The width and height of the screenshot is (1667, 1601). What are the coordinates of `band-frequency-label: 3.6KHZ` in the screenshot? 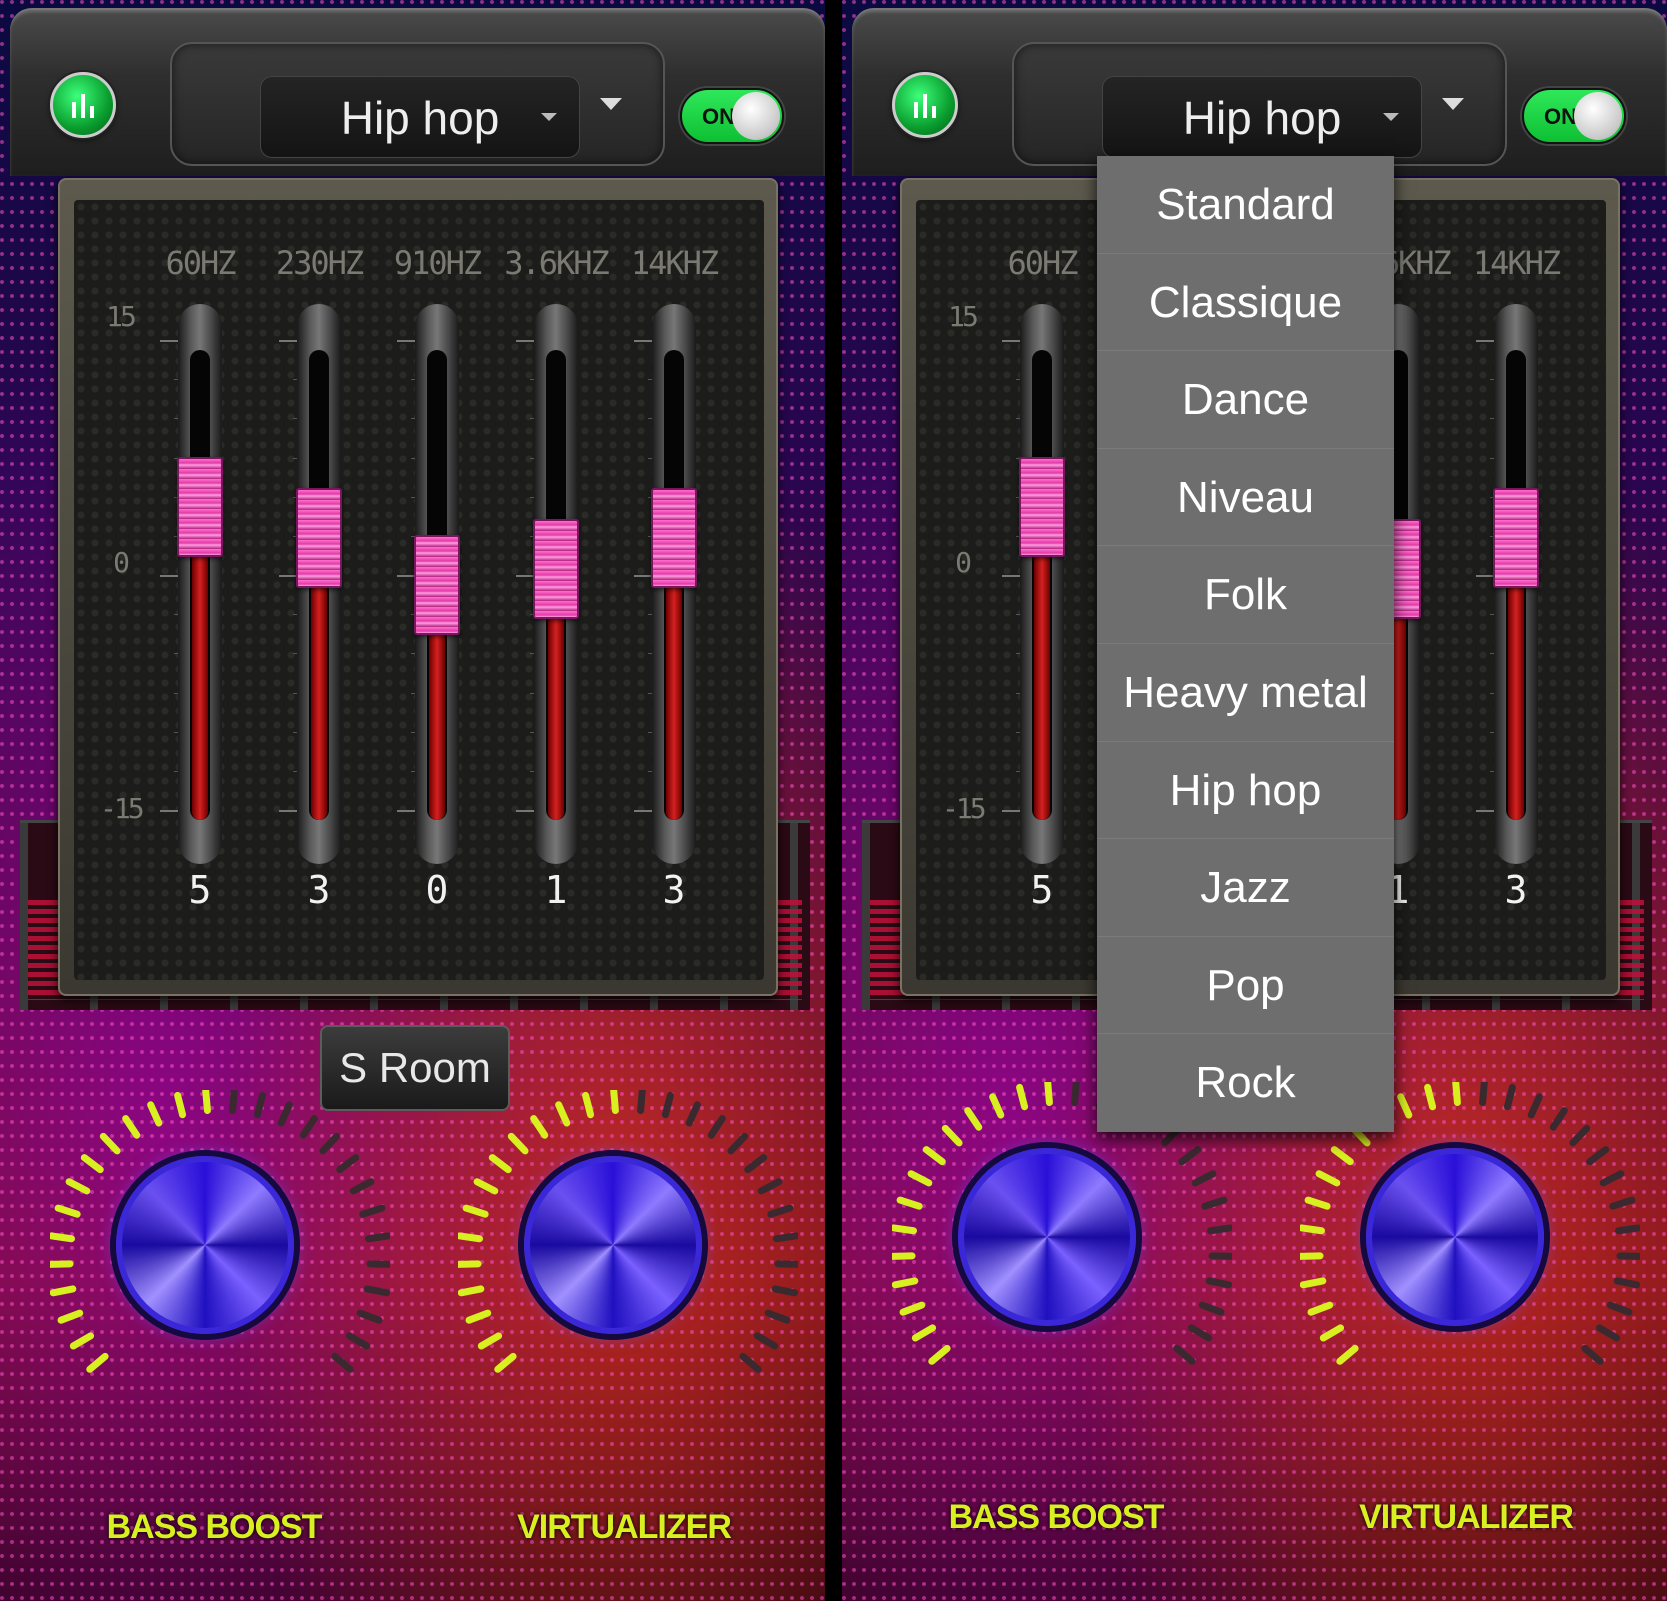 It's located at (557, 263).